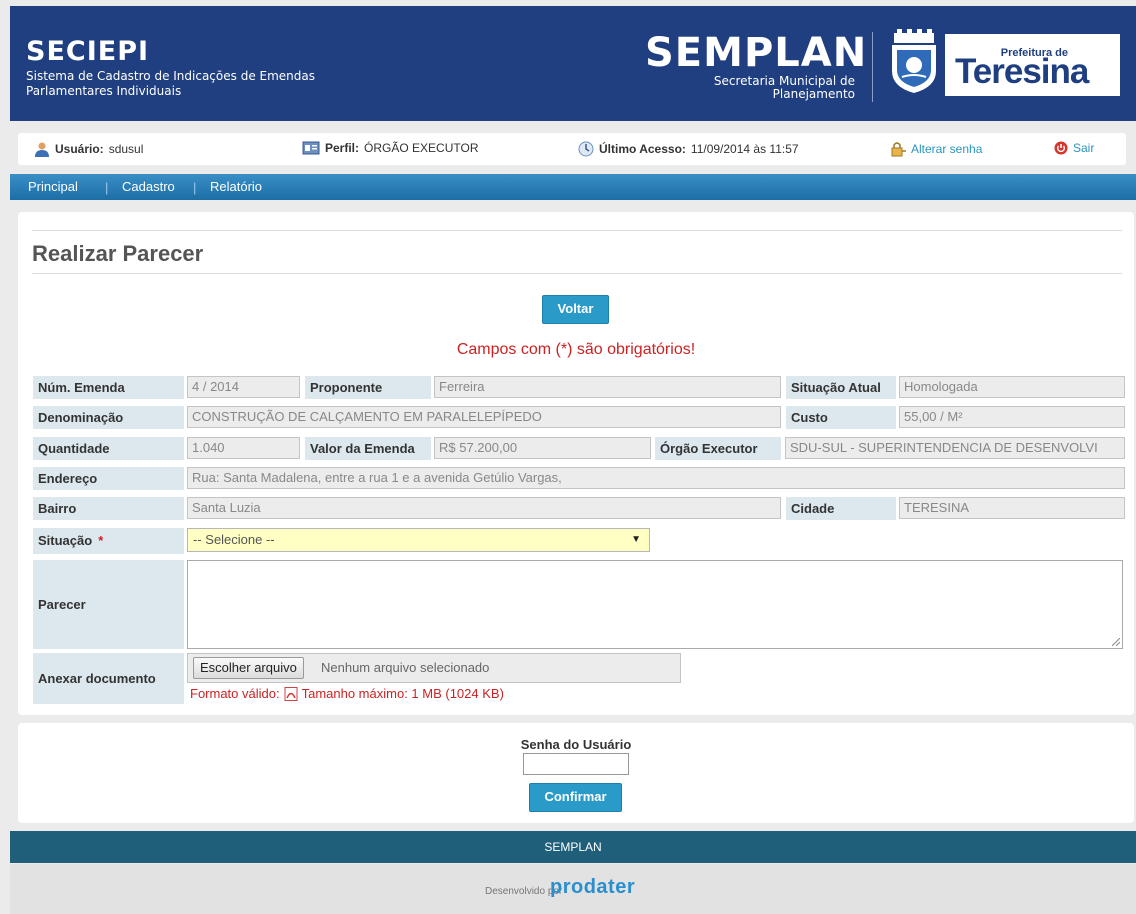 The height and width of the screenshot is (914, 1136). I want to click on situacao-select: -- Selecione -- ▼, so click(418, 540).